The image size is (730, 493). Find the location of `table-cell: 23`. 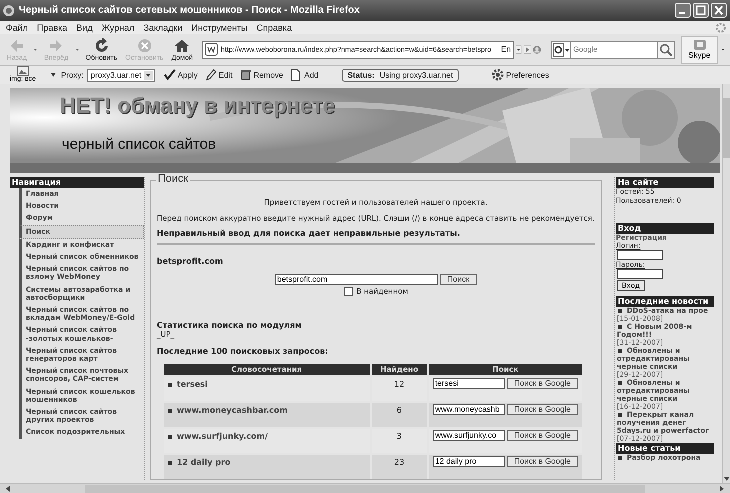

table-cell: 23 is located at coordinates (400, 467).